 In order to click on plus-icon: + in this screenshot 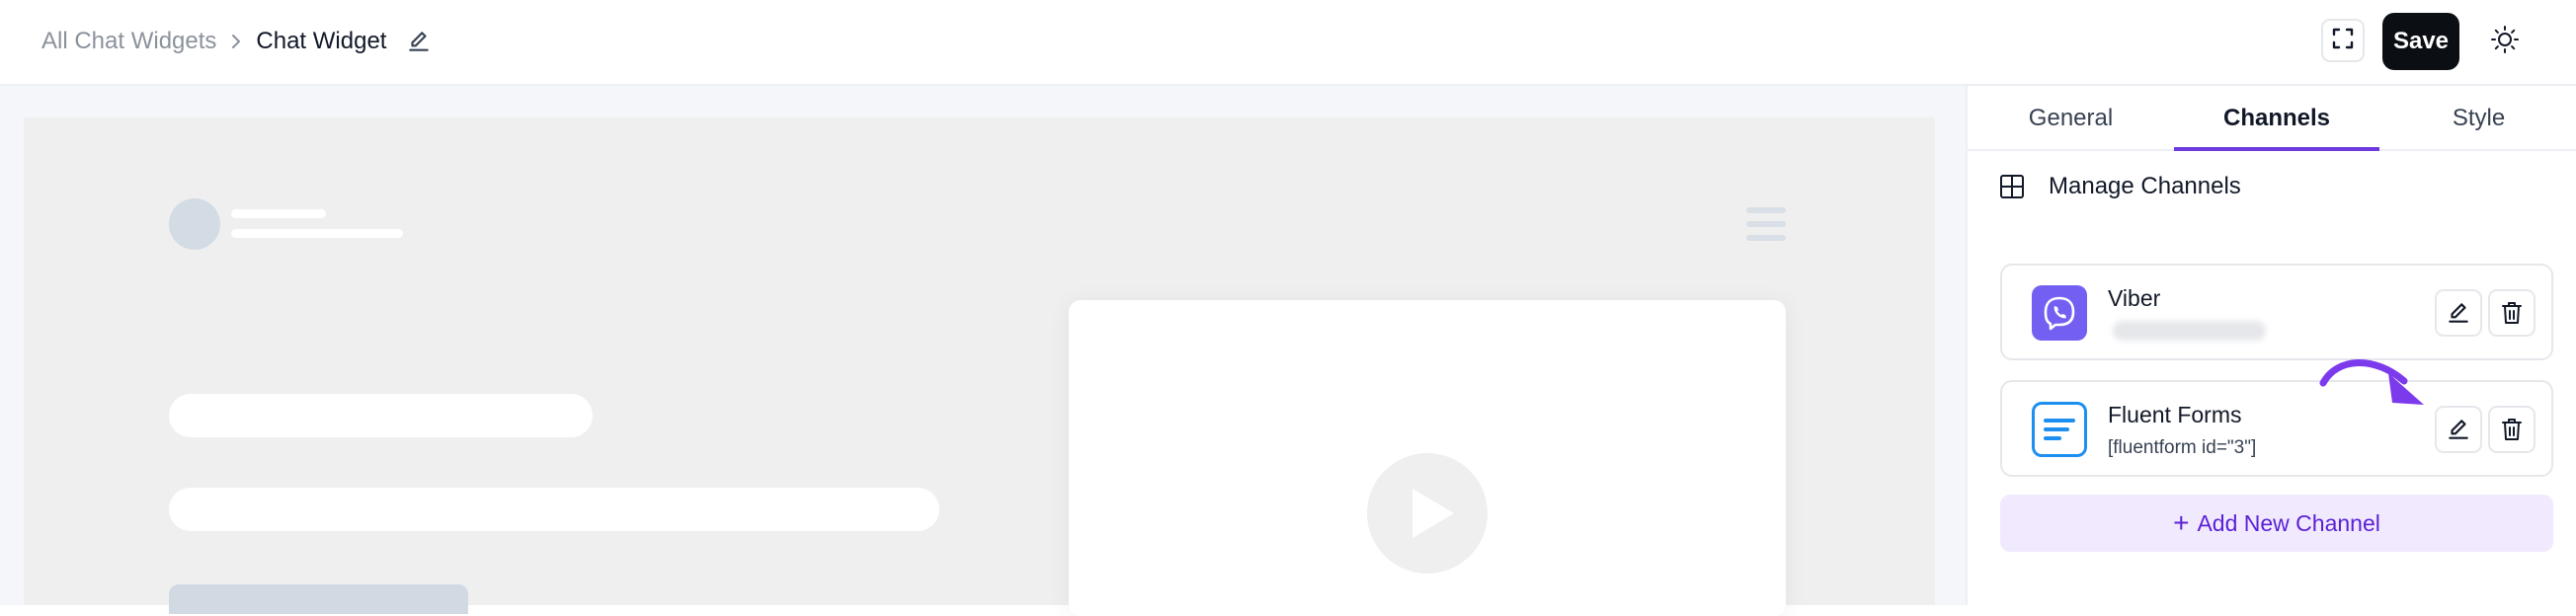, I will do `click(2181, 522)`.